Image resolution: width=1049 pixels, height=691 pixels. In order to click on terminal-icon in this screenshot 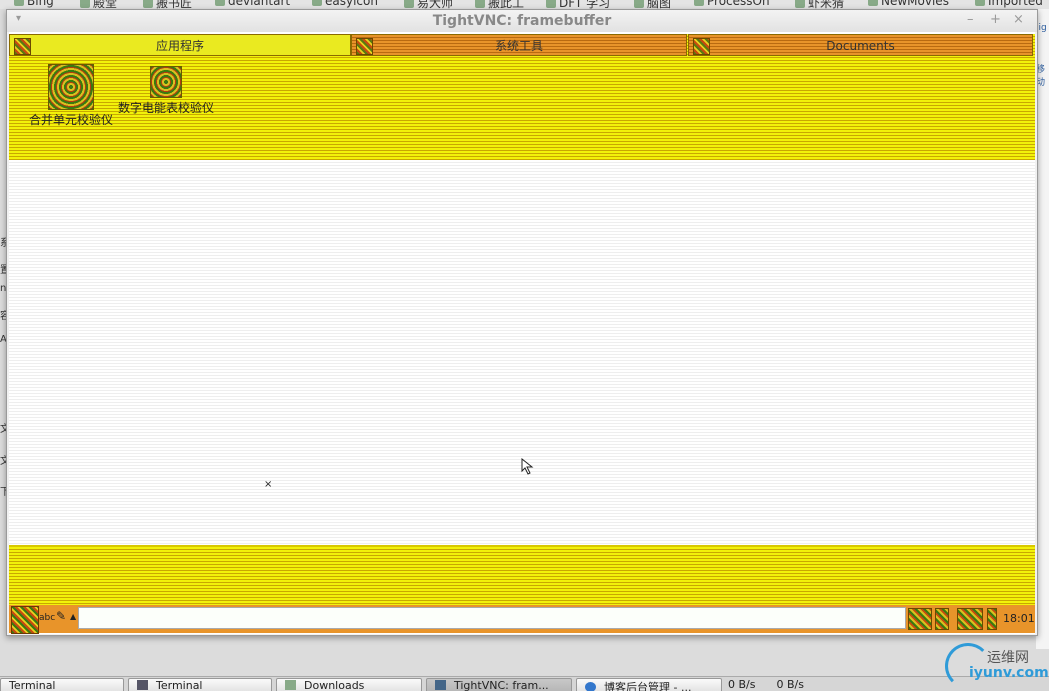, I will do `click(142, 685)`.